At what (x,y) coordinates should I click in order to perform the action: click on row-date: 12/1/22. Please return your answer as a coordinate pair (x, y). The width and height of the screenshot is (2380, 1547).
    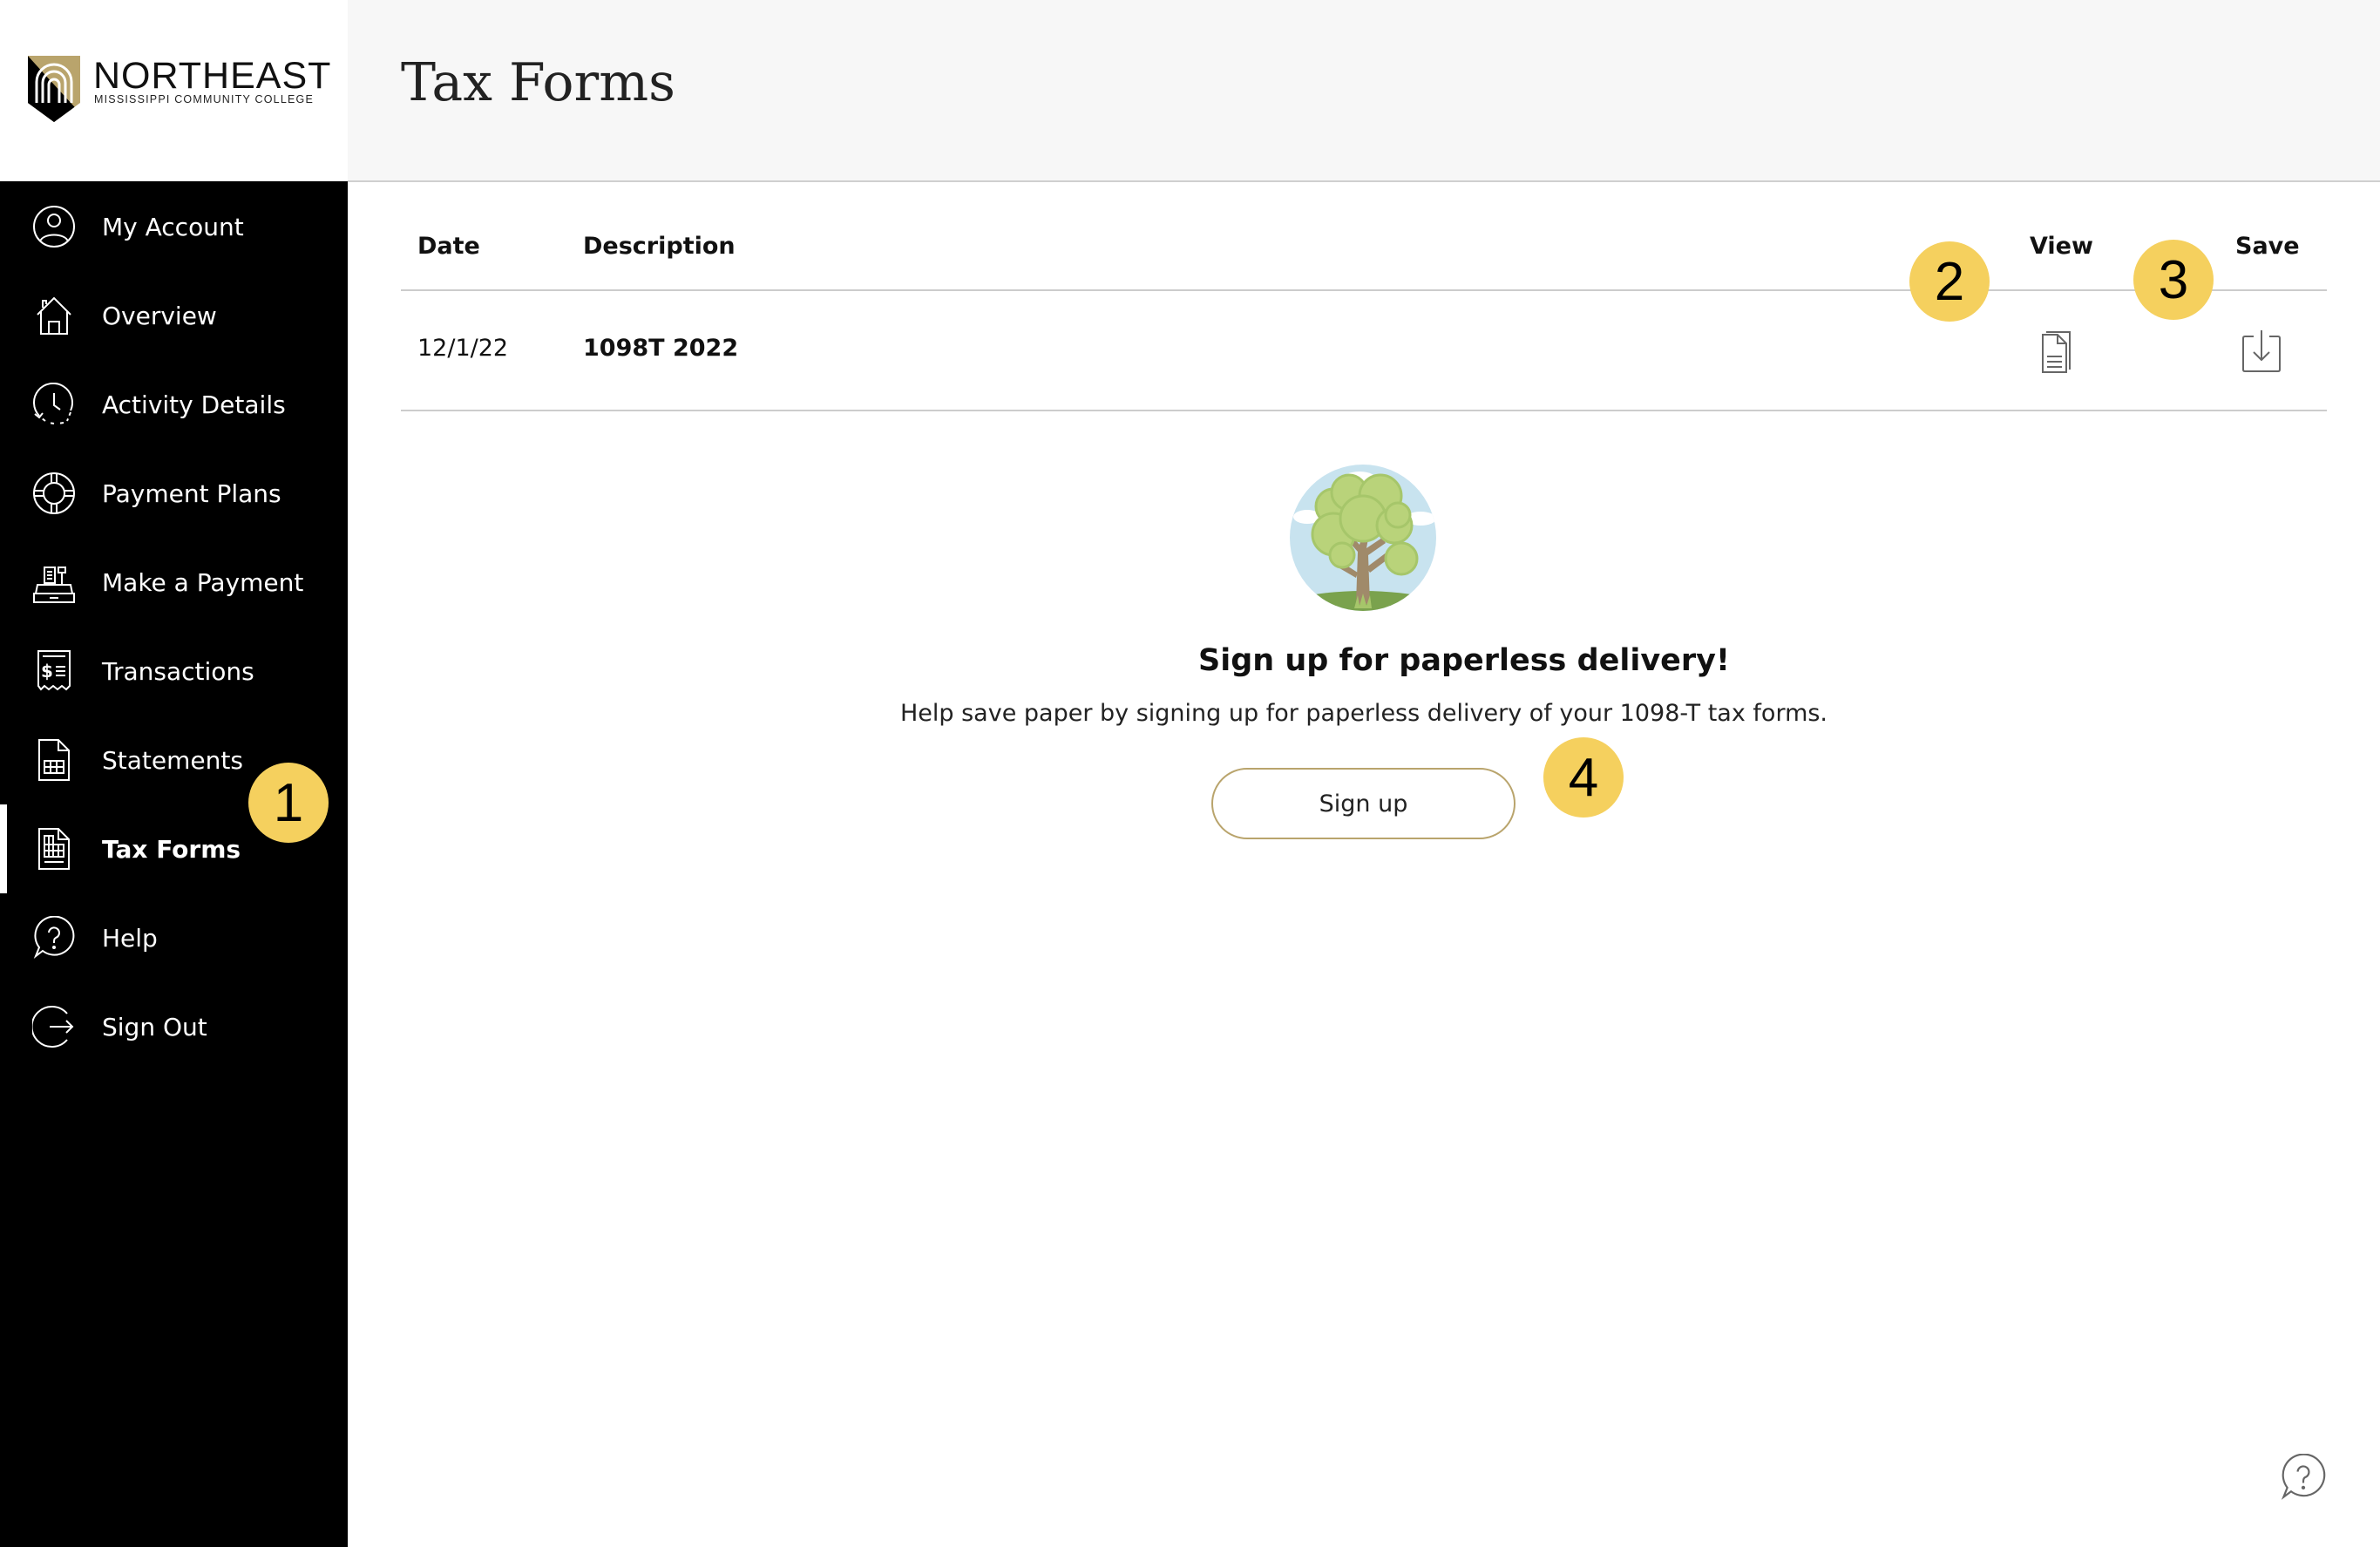
    Looking at the image, I should click on (463, 348).